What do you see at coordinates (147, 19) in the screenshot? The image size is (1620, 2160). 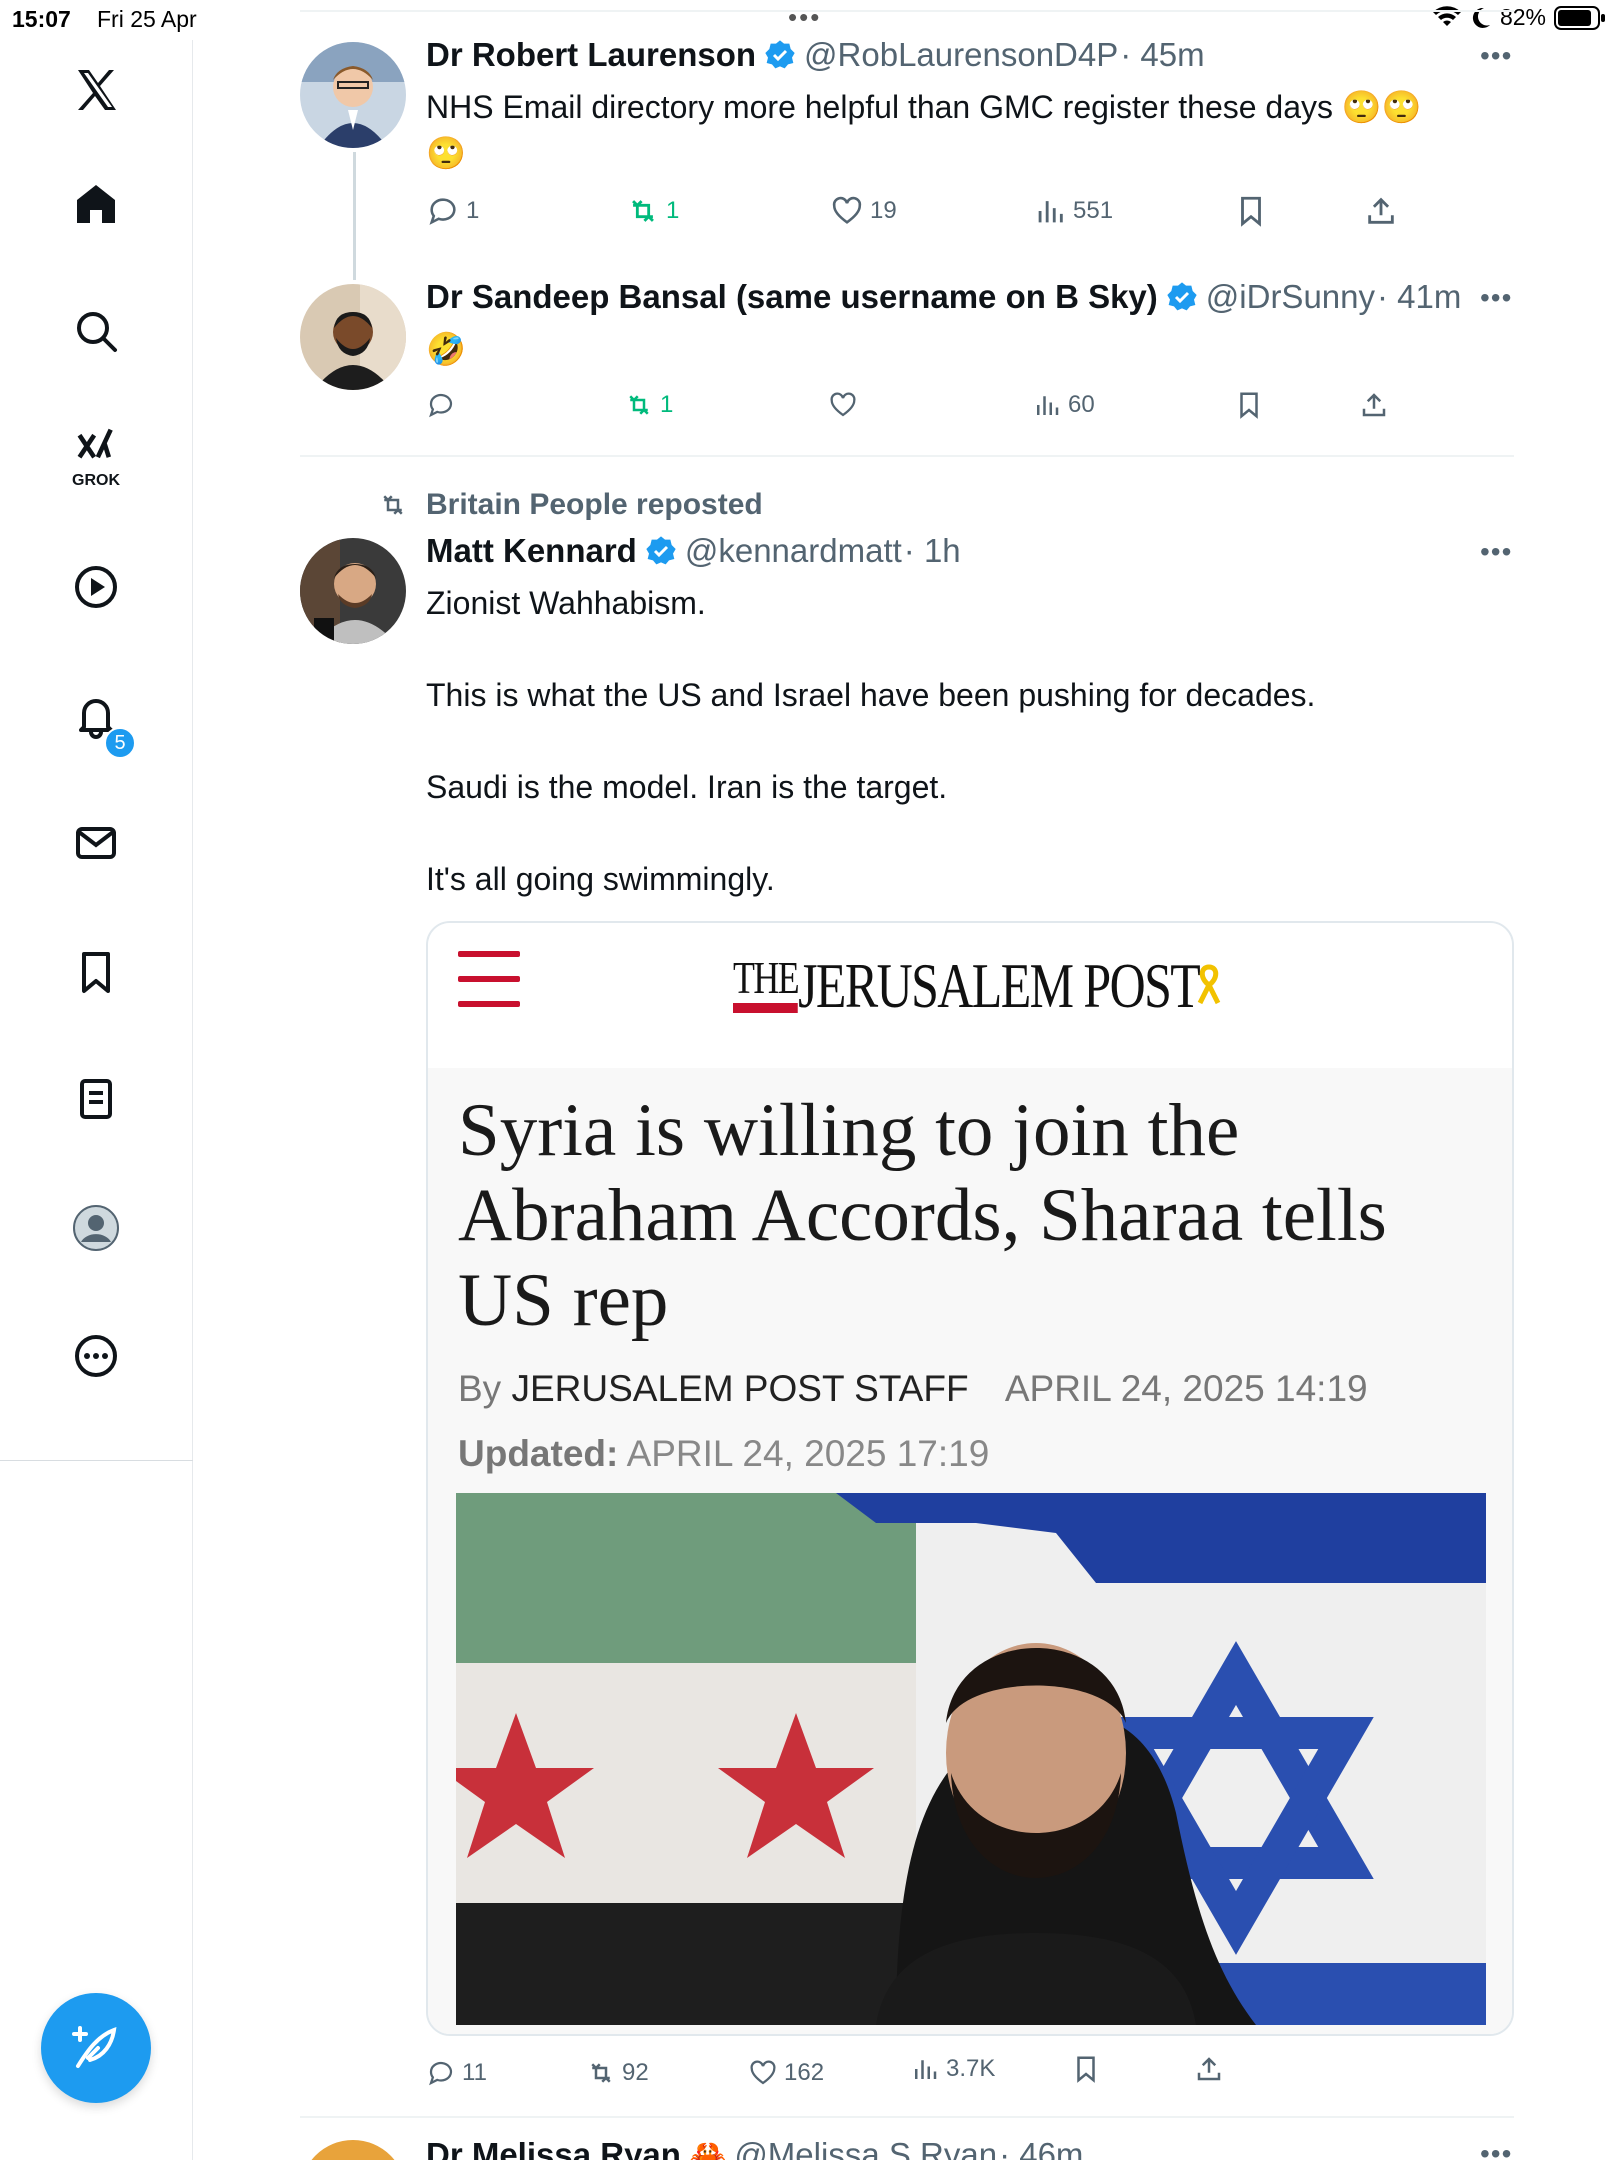 I see `status-date: Fri 25 Apr` at bounding box center [147, 19].